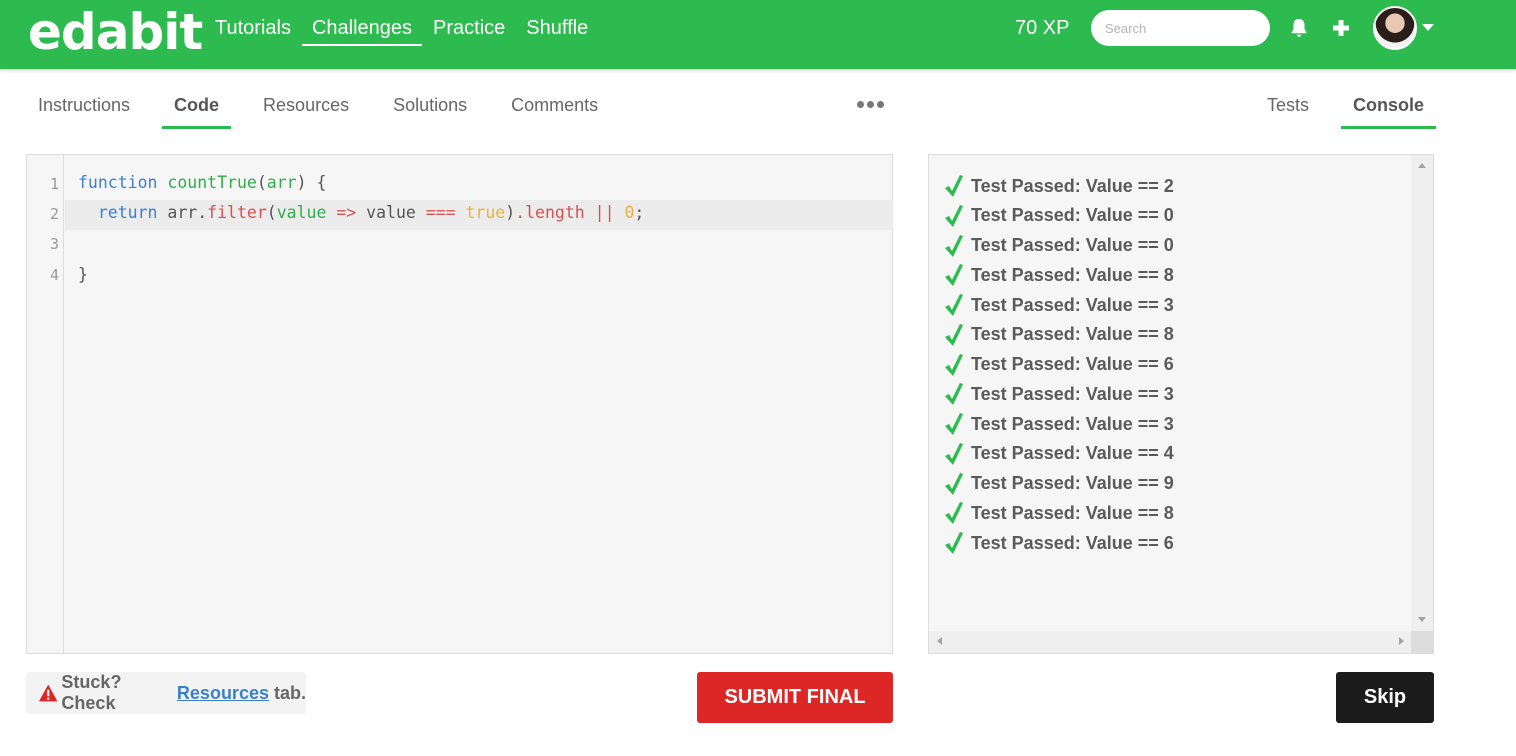 This screenshot has width=1516, height=756. I want to click on tab-solutions: Solutions, so click(430, 109).